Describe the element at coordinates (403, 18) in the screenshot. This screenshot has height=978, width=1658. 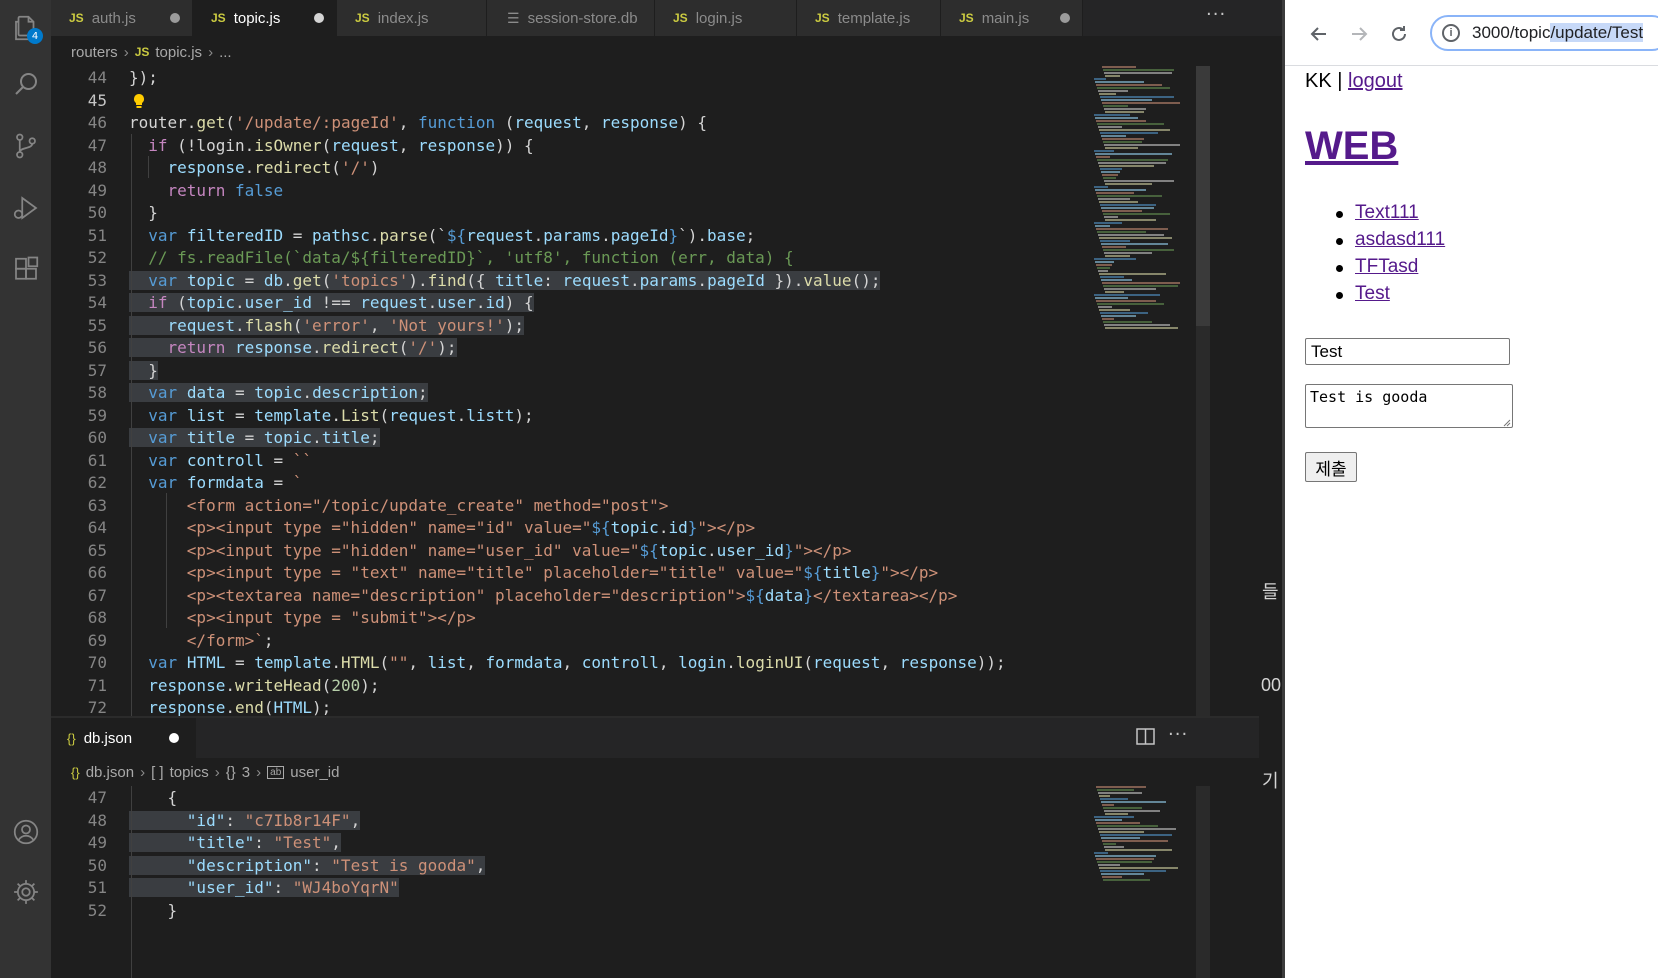
I see `tab-label: index.js` at that location.